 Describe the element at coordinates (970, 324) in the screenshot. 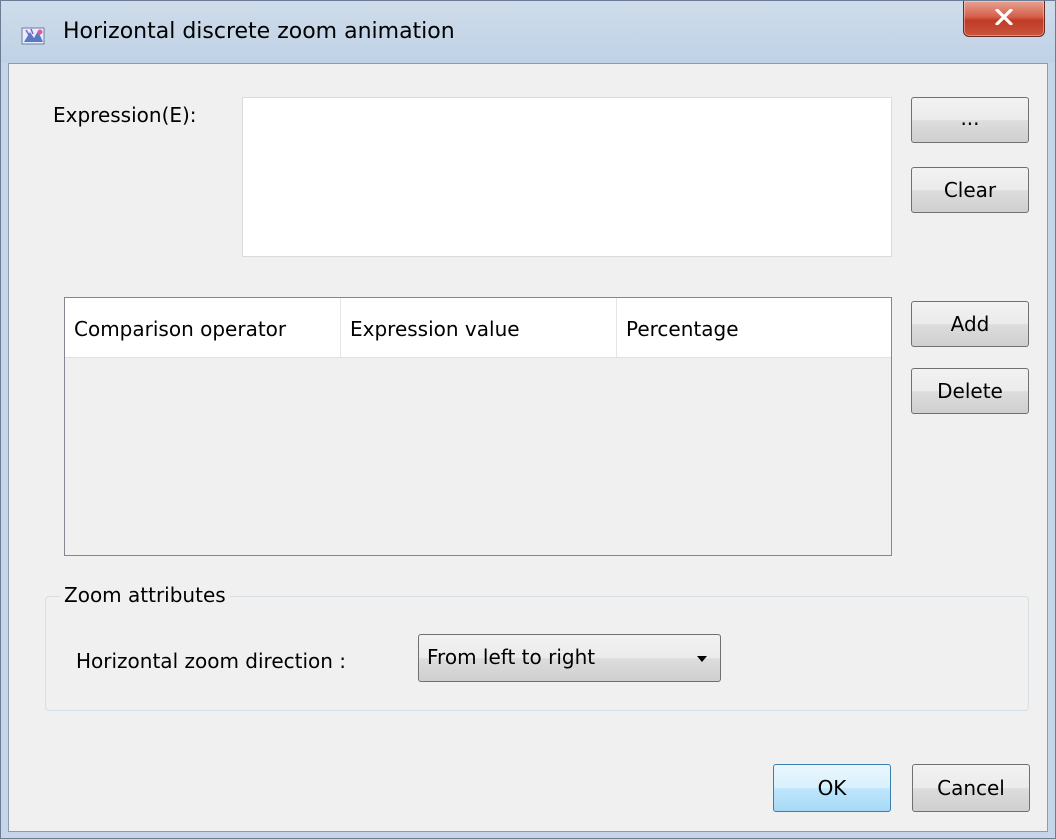

I see `add-button: Add` at that location.